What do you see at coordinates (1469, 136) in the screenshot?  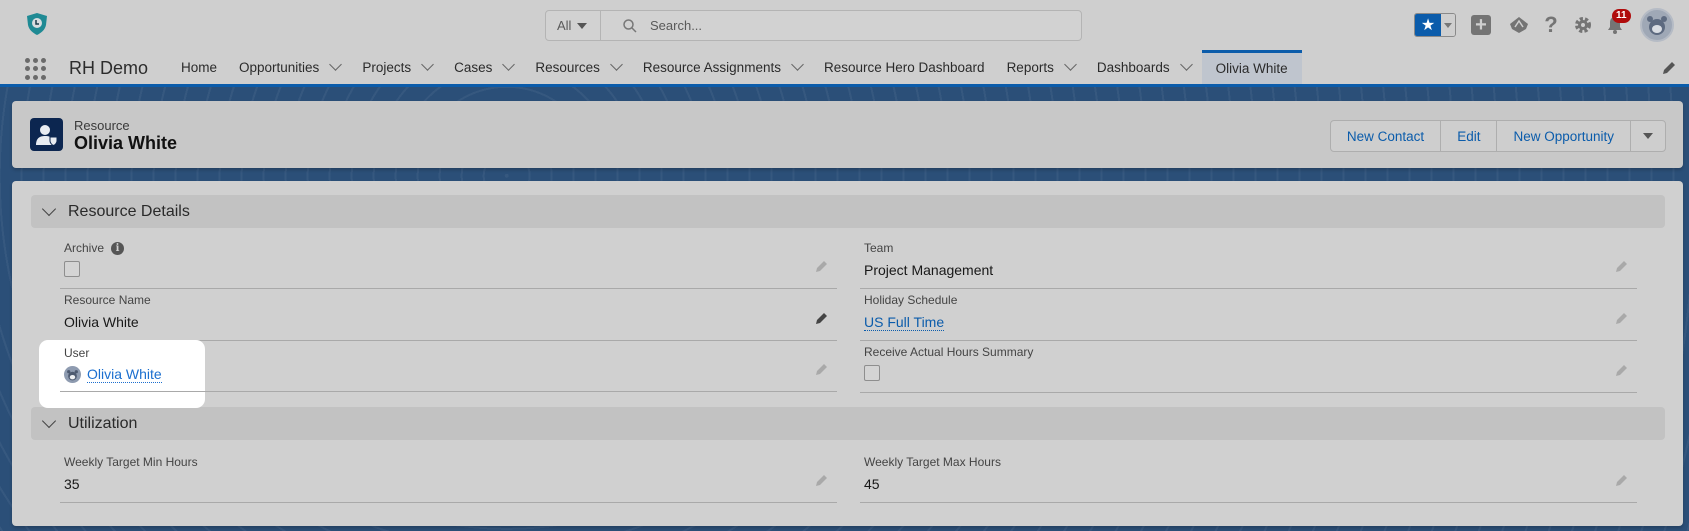 I see `edit-button: Edit` at bounding box center [1469, 136].